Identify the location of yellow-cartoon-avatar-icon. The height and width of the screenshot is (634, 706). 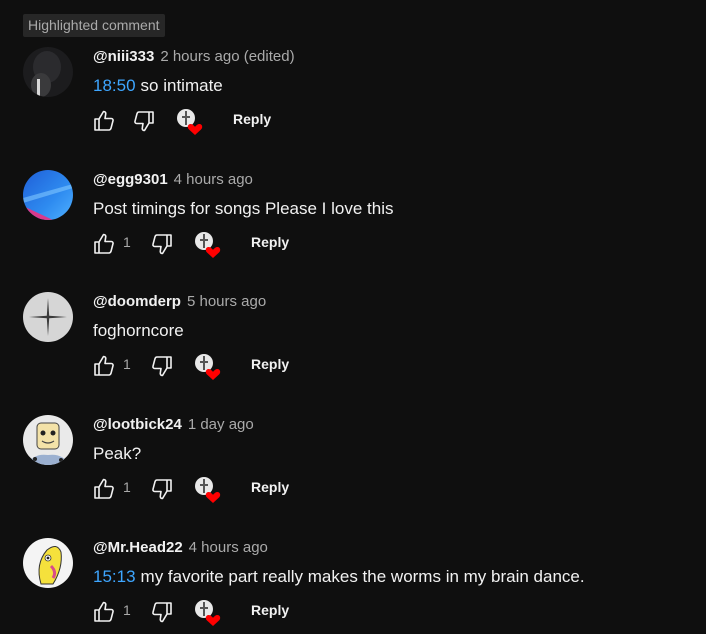
(48, 563).